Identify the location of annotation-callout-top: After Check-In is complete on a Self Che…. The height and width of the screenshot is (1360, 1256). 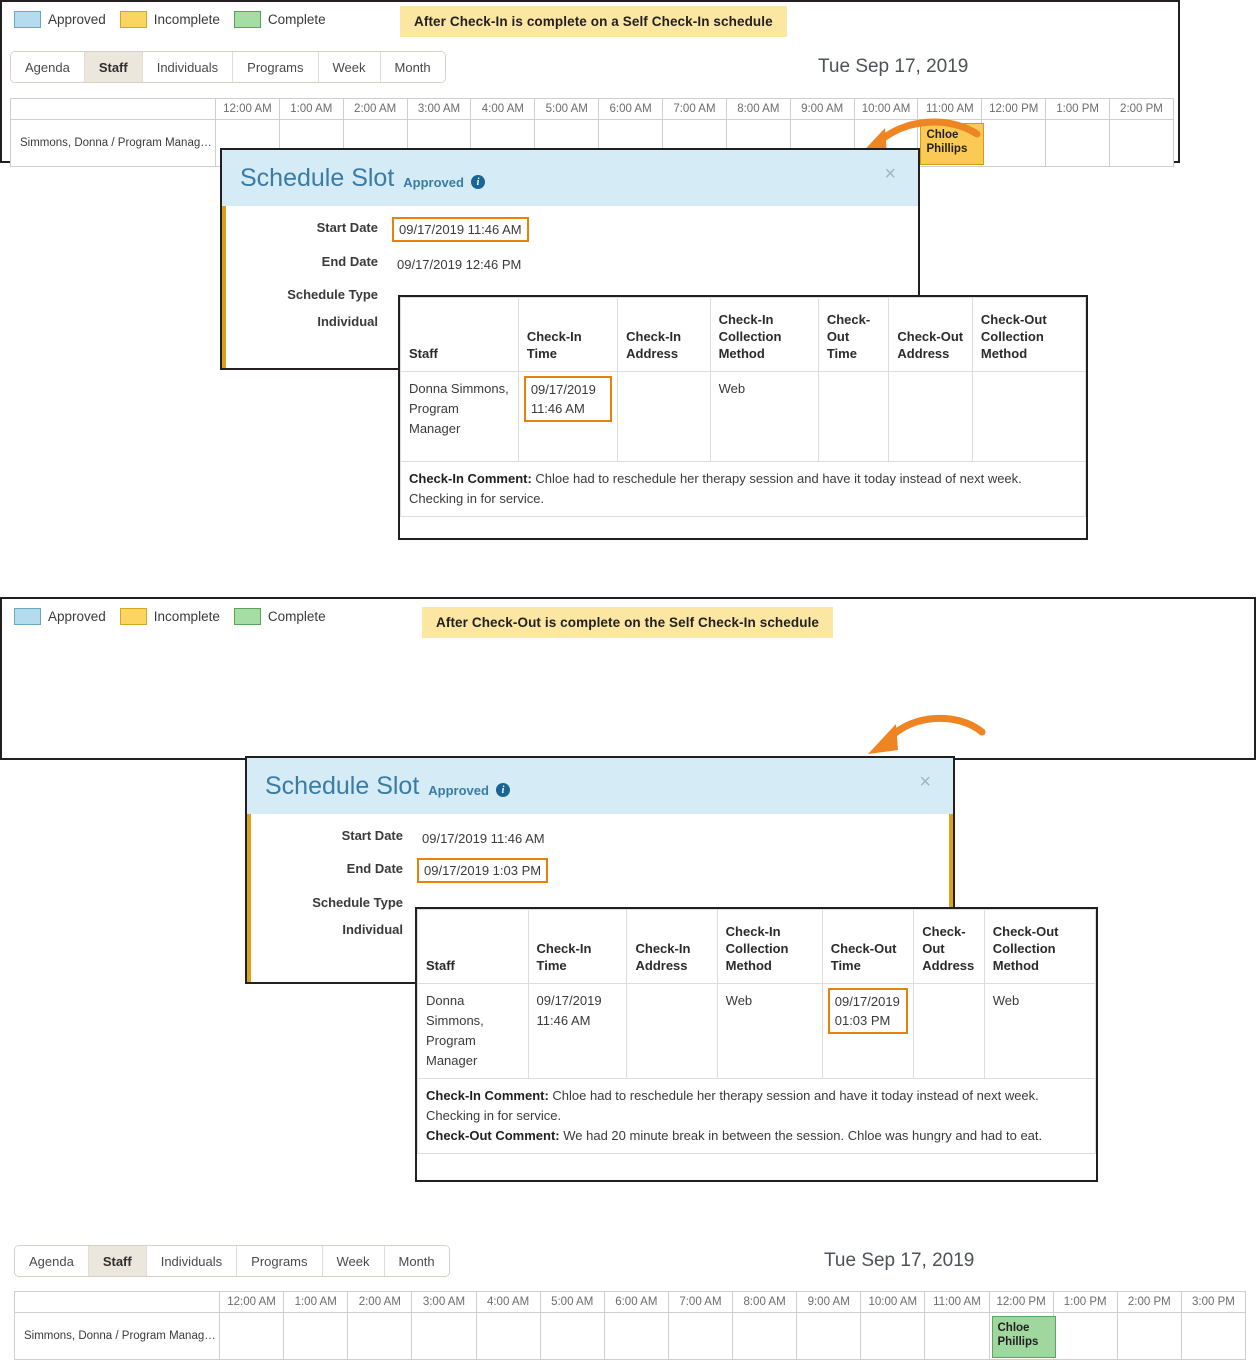
(593, 21).